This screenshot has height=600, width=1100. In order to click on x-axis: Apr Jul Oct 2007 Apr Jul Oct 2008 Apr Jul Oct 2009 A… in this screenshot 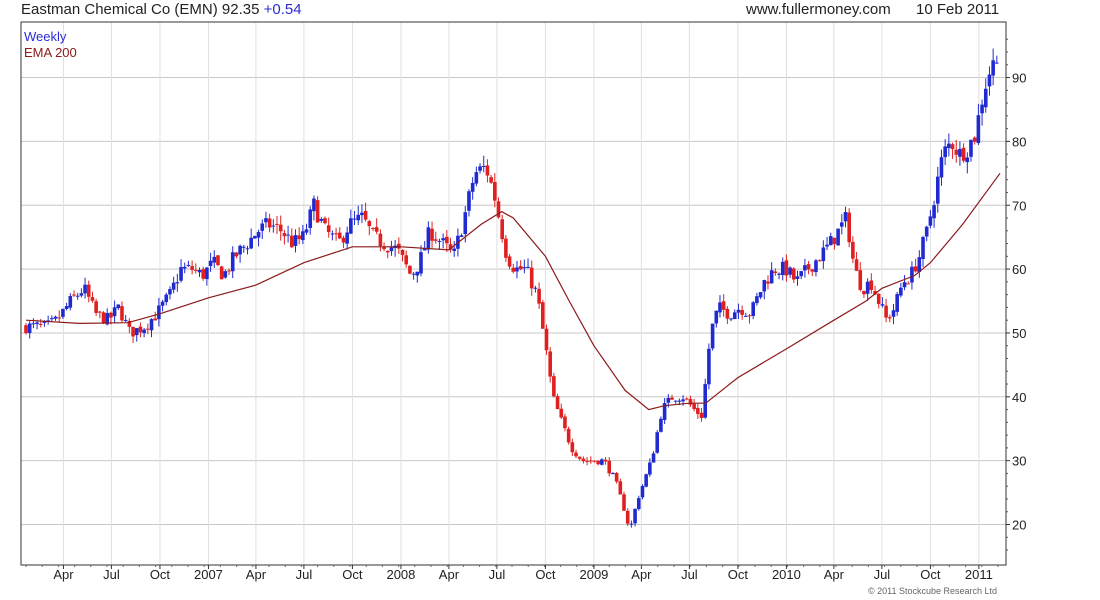, I will do `click(512, 573)`.